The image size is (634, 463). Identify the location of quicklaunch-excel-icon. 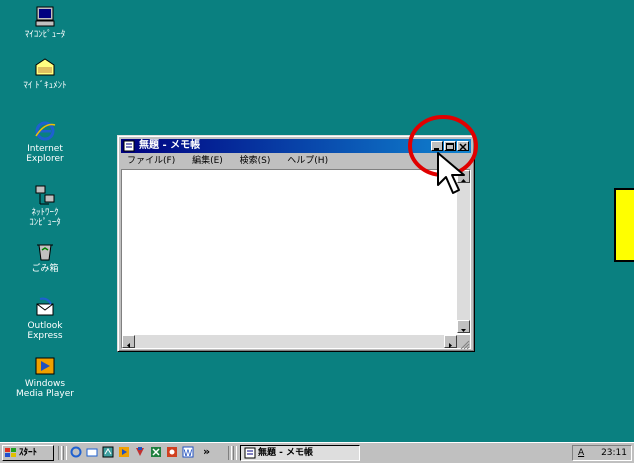
(156, 452).